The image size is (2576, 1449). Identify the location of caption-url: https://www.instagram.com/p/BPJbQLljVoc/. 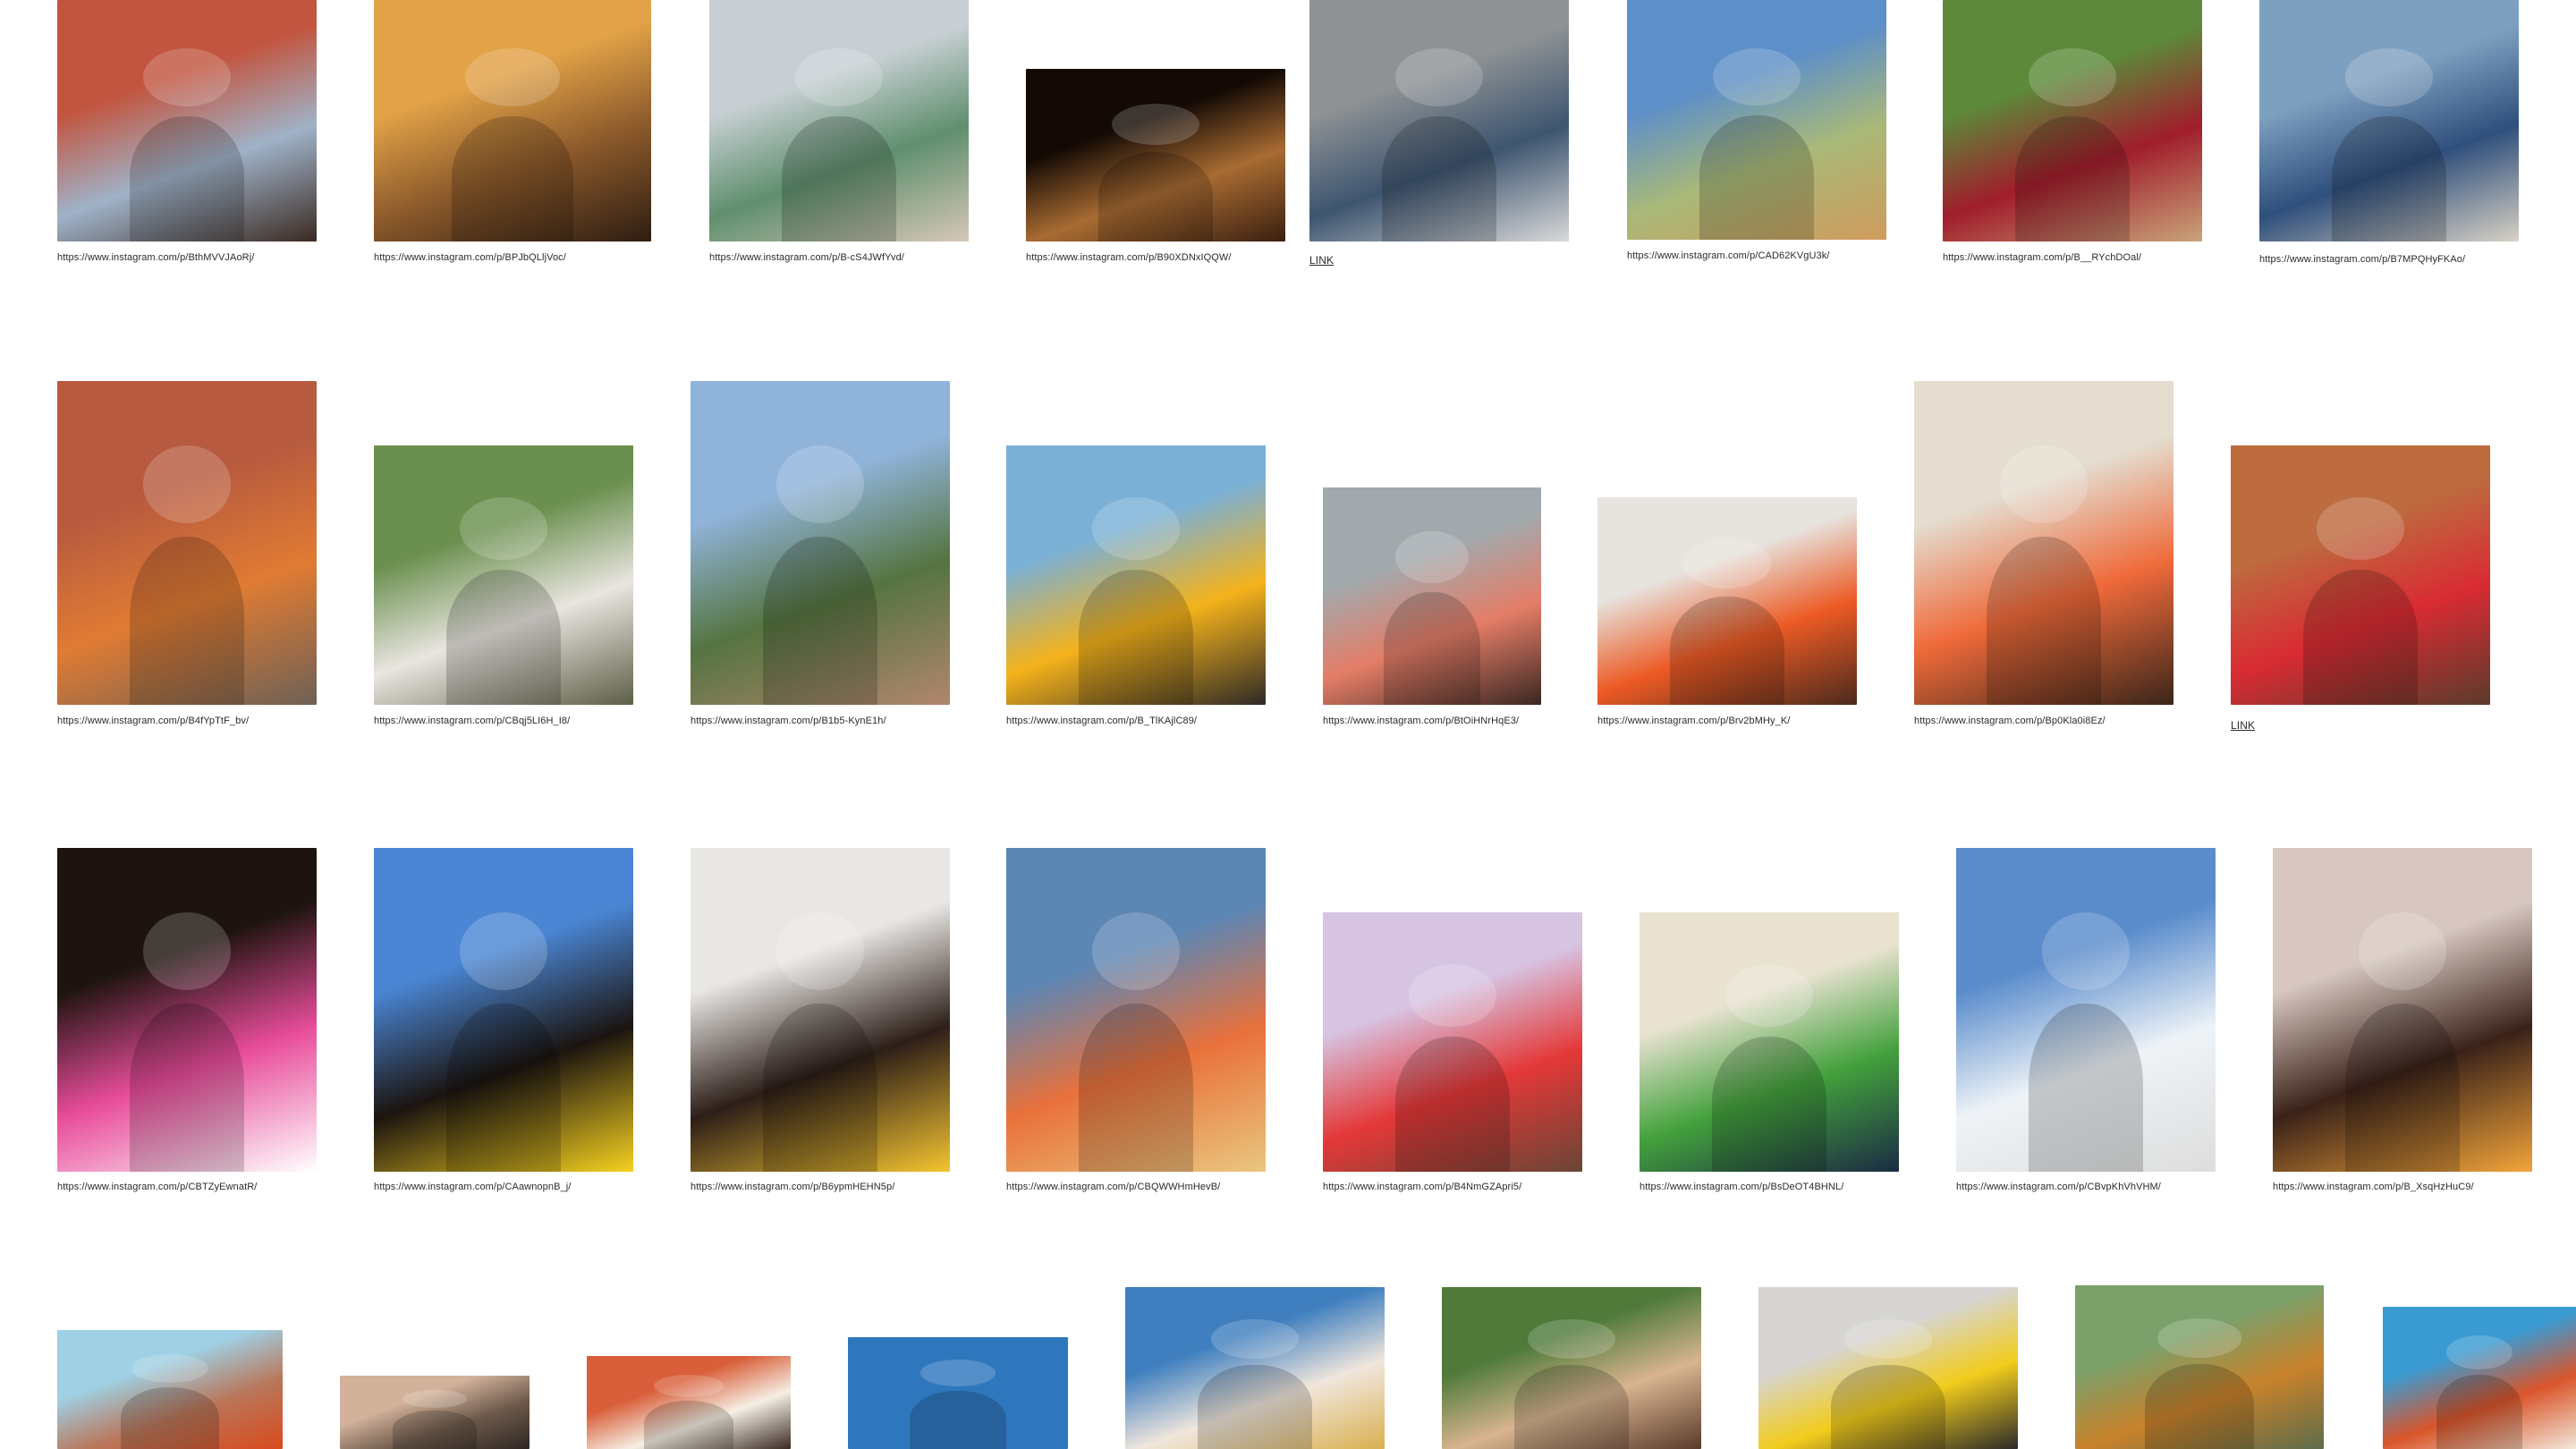
(517, 257).